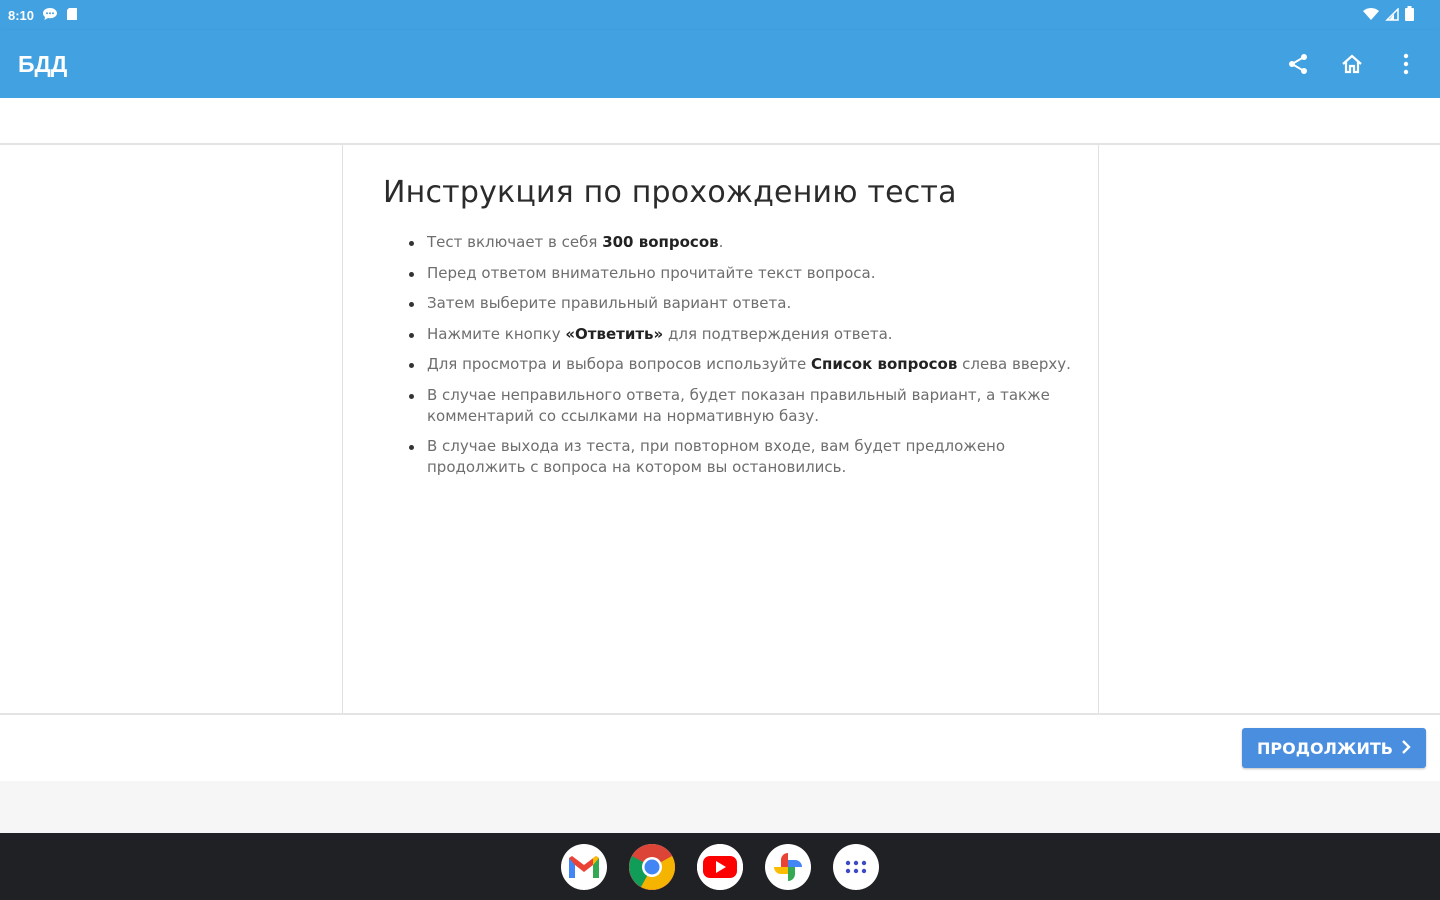 This screenshot has width=1440, height=900. I want to click on taskbar, so click(720, 866).